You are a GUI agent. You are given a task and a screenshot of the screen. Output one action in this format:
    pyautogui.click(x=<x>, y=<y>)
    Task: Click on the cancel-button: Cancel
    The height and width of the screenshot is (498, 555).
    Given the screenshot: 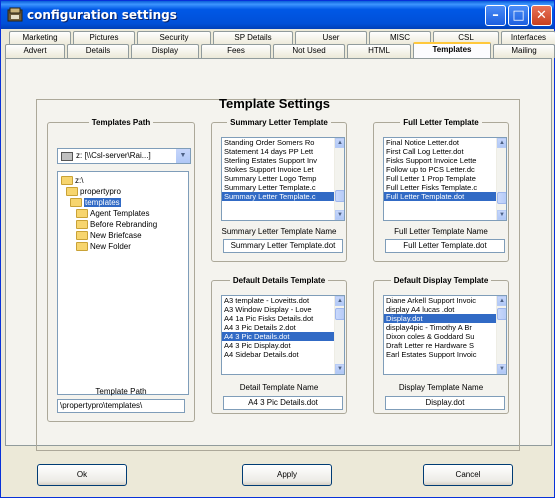 What is the action you would take?
    pyautogui.click(x=468, y=475)
    